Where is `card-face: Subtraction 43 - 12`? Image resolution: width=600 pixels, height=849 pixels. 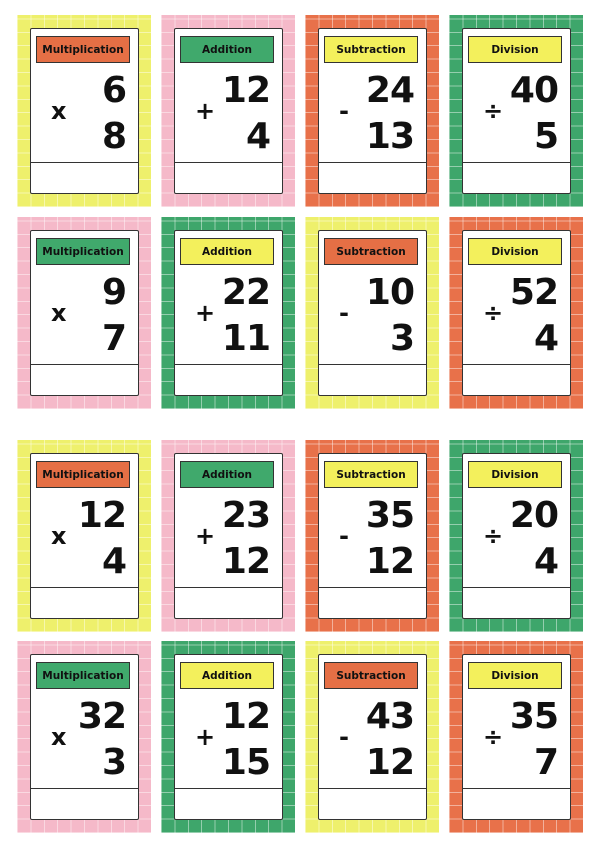 card-face: Subtraction 43 - 12 is located at coordinates (372, 737).